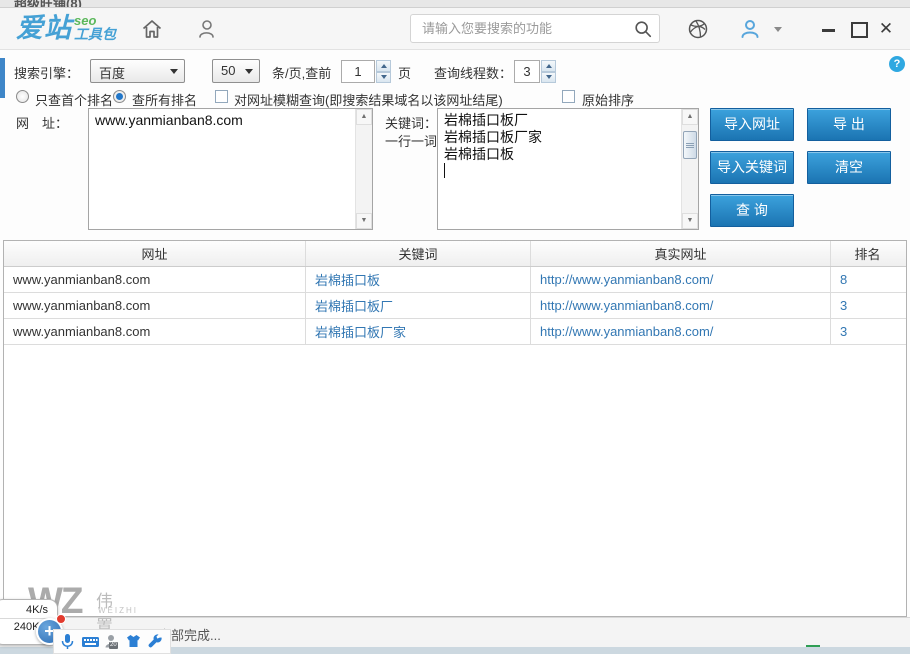  What do you see at coordinates (221, 96) in the screenshot?
I see `checkbox-fuzzy-match` at bounding box center [221, 96].